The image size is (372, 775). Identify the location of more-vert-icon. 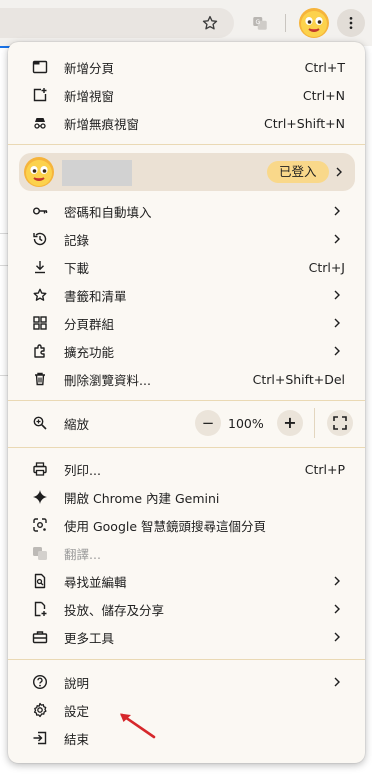
(351, 23).